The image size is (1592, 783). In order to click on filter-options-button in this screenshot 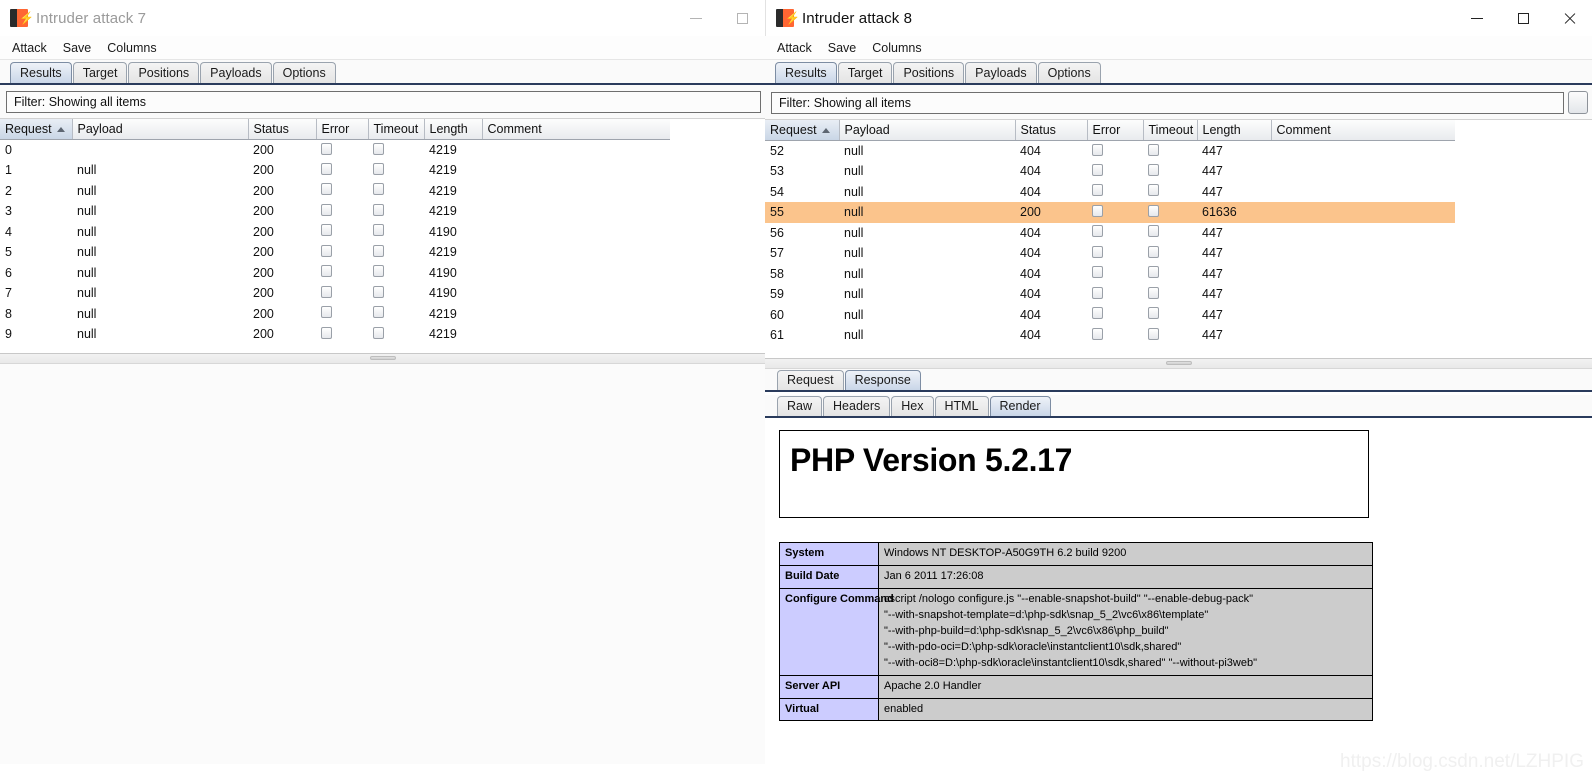, I will do `click(1578, 102)`.